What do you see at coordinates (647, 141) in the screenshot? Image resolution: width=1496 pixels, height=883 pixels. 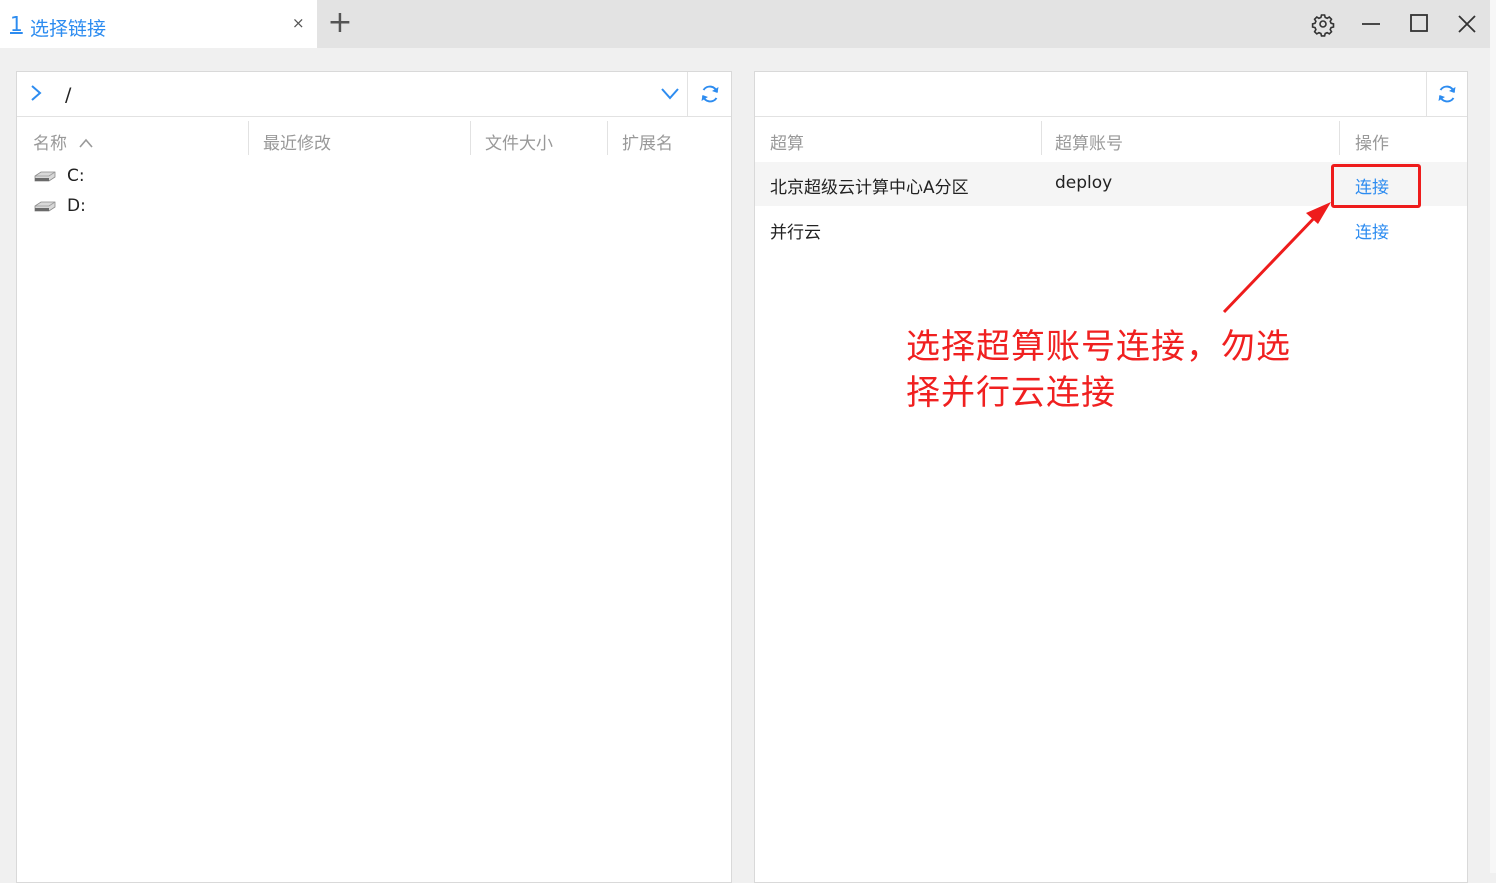 I see `column-header-extension: 扩展名` at bounding box center [647, 141].